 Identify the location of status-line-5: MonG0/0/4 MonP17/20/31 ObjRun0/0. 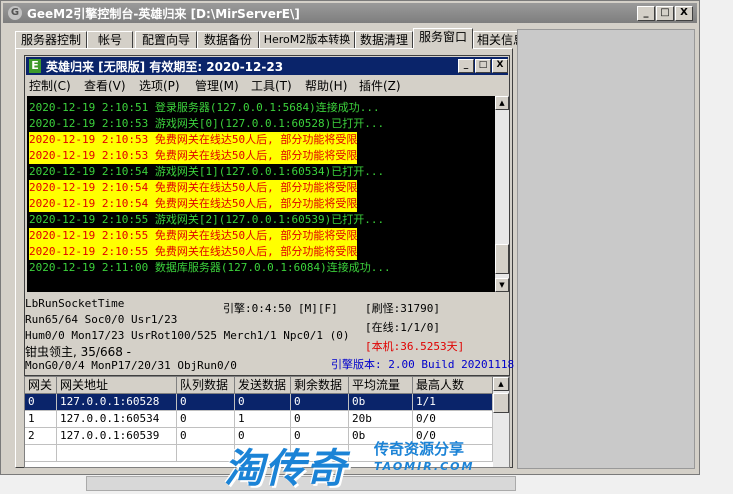
(131, 365).